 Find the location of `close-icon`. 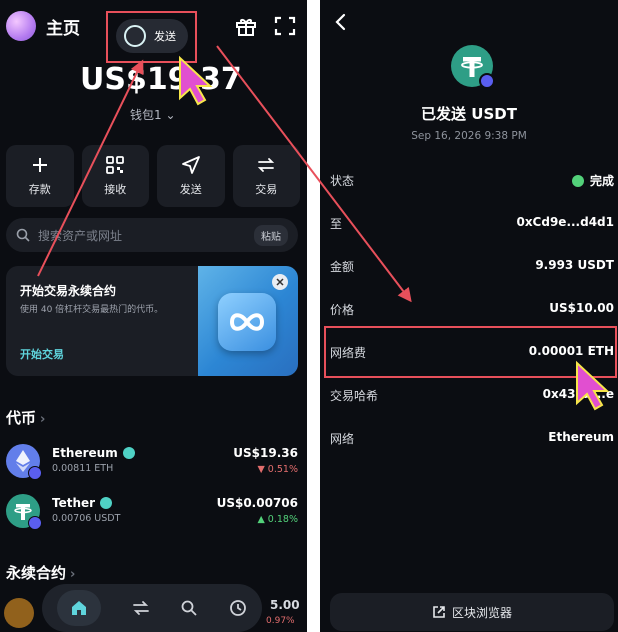

close-icon is located at coordinates (280, 282).